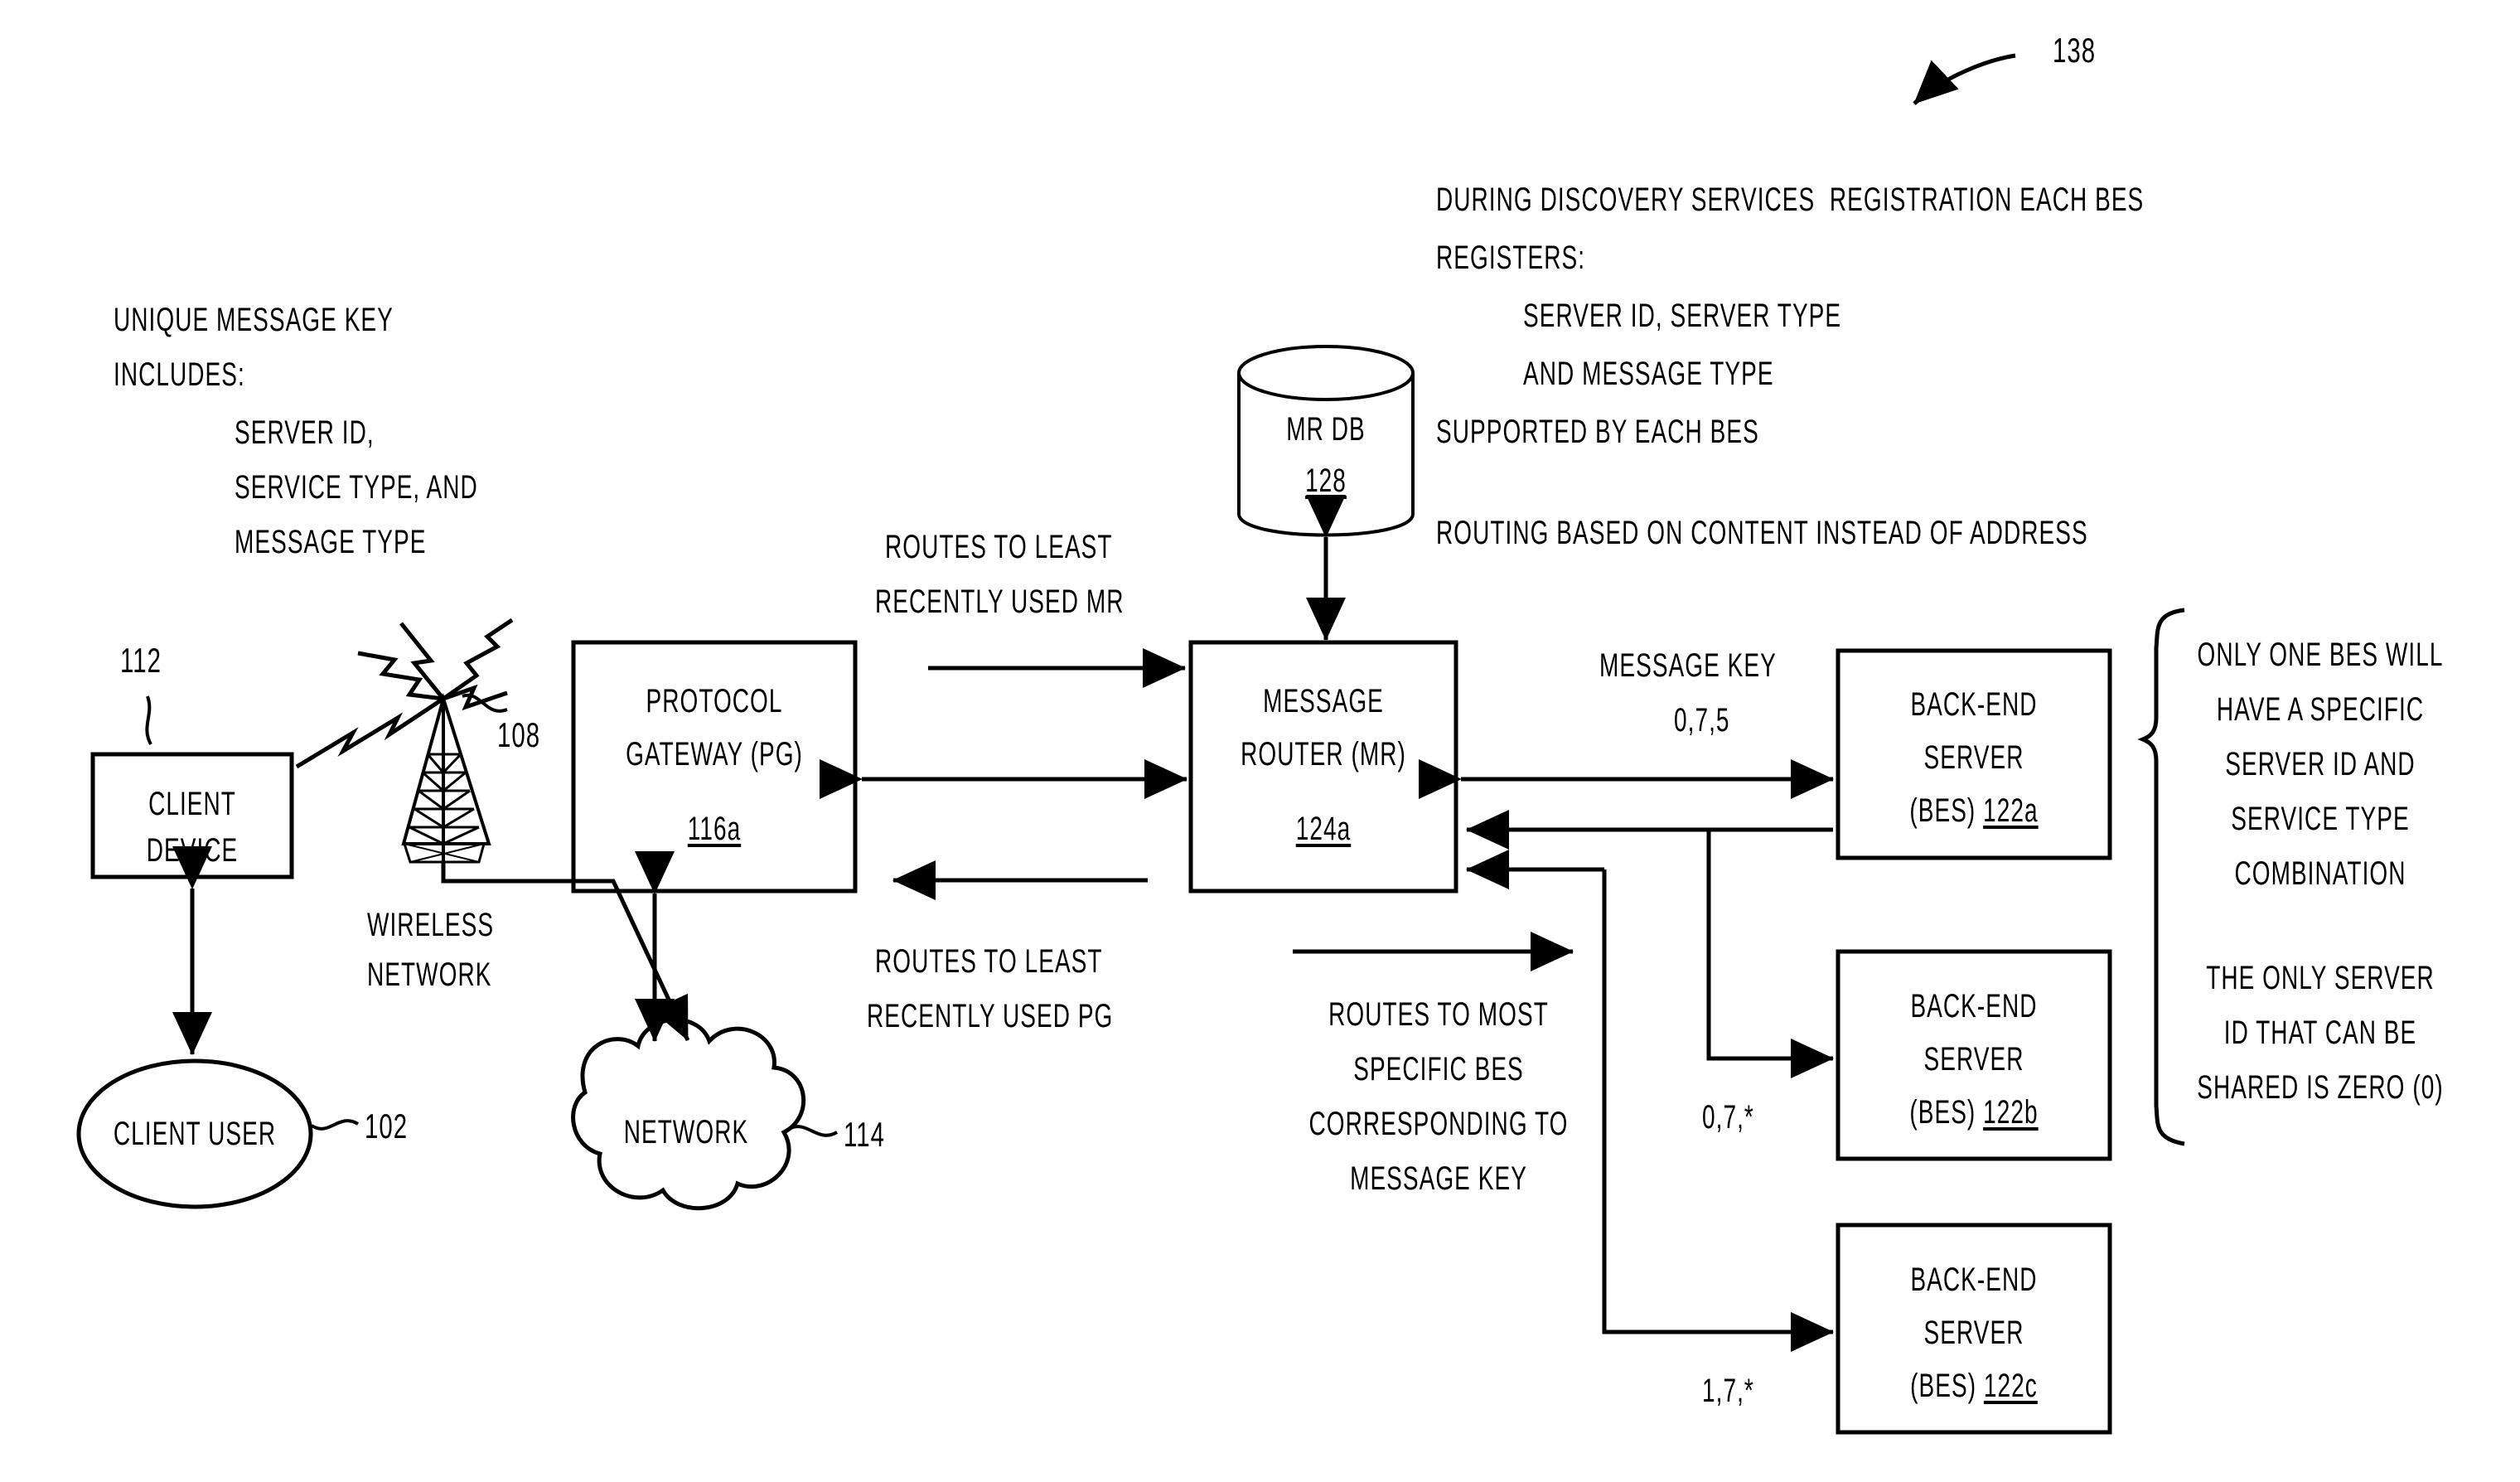 This screenshot has height=1482, width=2520. Describe the element at coordinates (446, 778) in the screenshot. I see `antenna-tower` at that location.